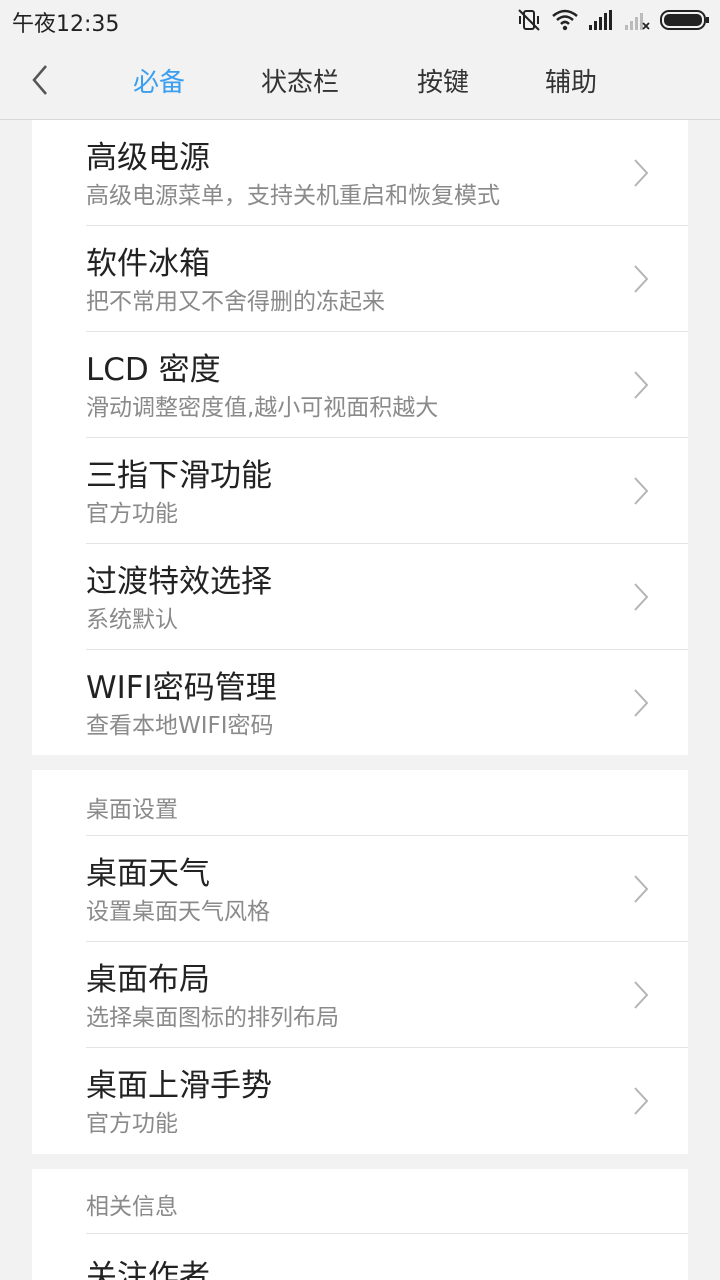  What do you see at coordinates (360, 491) in the screenshot?
I see `list-item-three-finger-swipe: 三指下滑功能 官方功能` at bounding box center [360, 491].